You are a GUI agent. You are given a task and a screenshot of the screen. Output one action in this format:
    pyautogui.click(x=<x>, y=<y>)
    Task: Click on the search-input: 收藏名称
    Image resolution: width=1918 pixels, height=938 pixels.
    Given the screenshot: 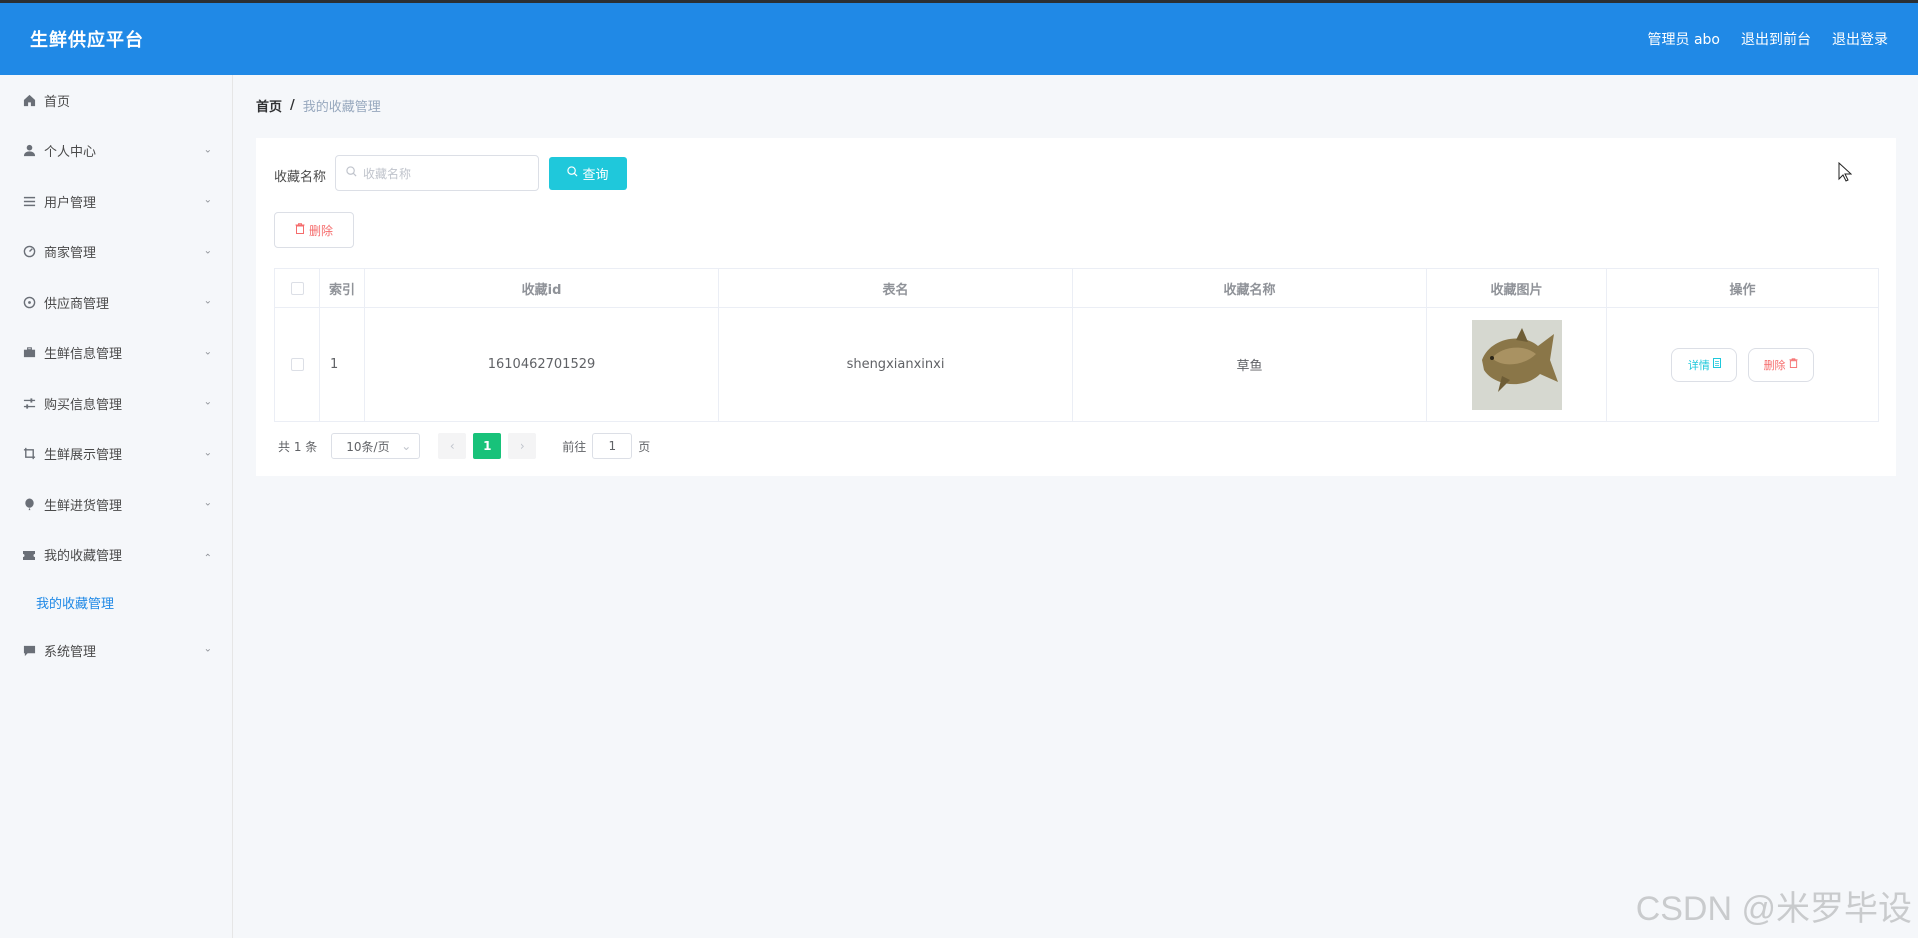 What is the action you would take?
    pyautogui.click(x=437, y=173)
    